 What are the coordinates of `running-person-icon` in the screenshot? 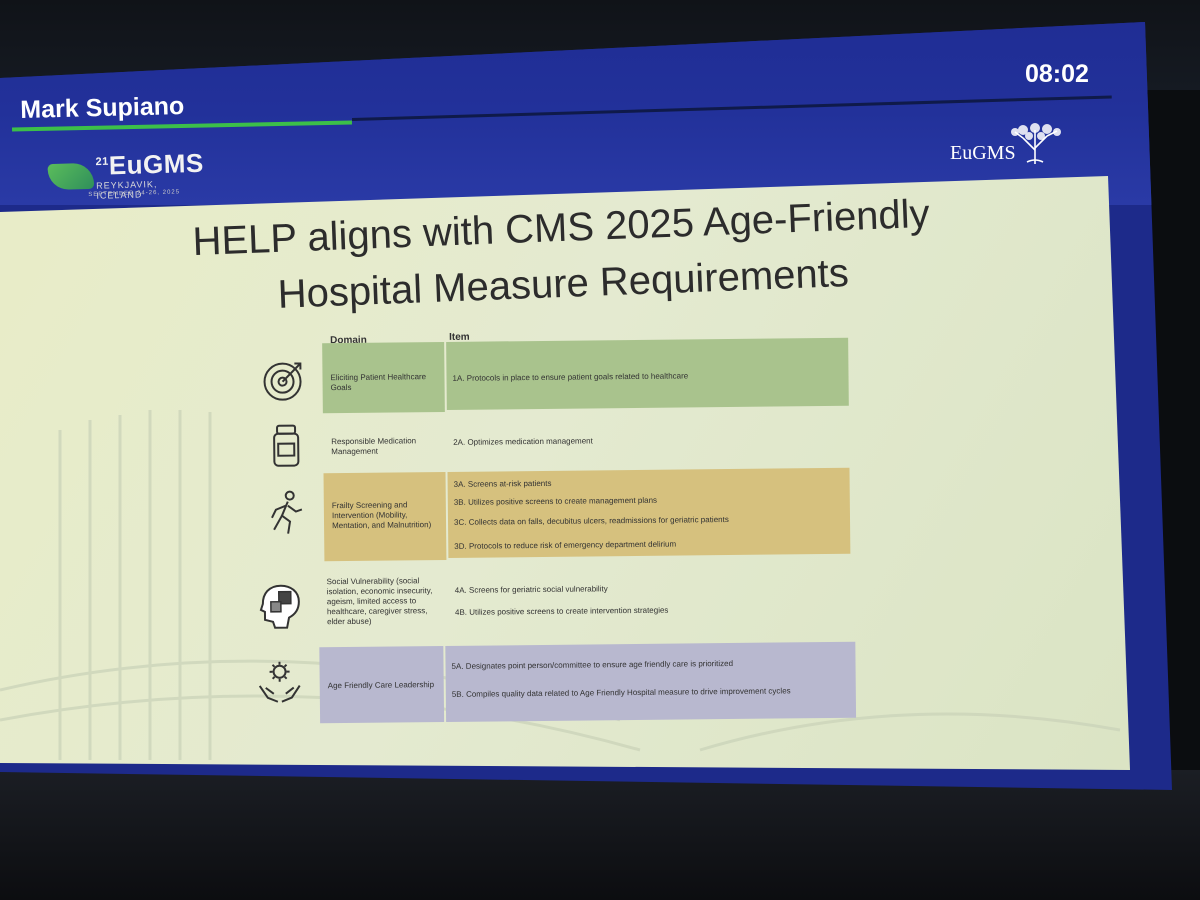 It's located at (287, 512).